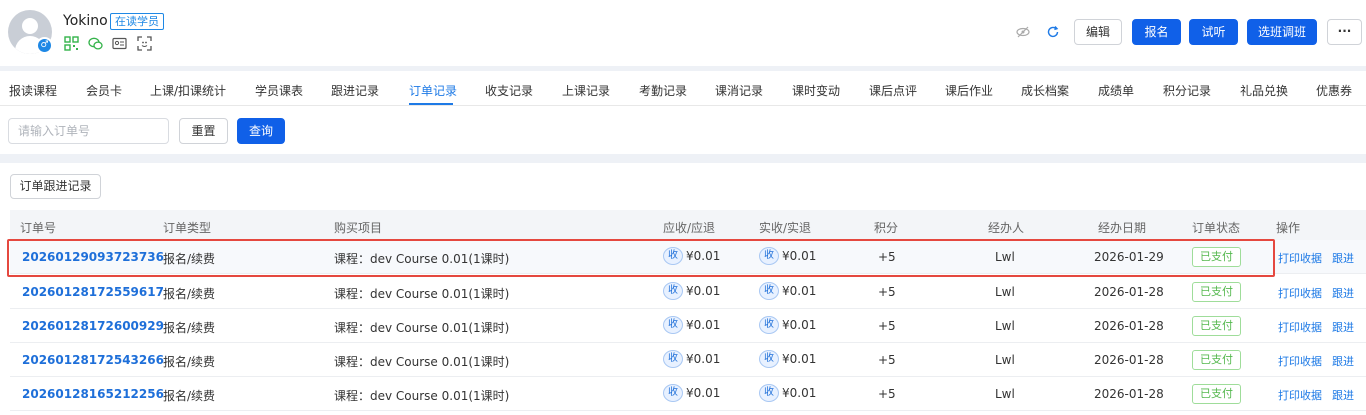  What do you see at coordinates (1122, 228) in the screenshot?
I see `col-date: 经办日期` at bounding box center [1122, 228].